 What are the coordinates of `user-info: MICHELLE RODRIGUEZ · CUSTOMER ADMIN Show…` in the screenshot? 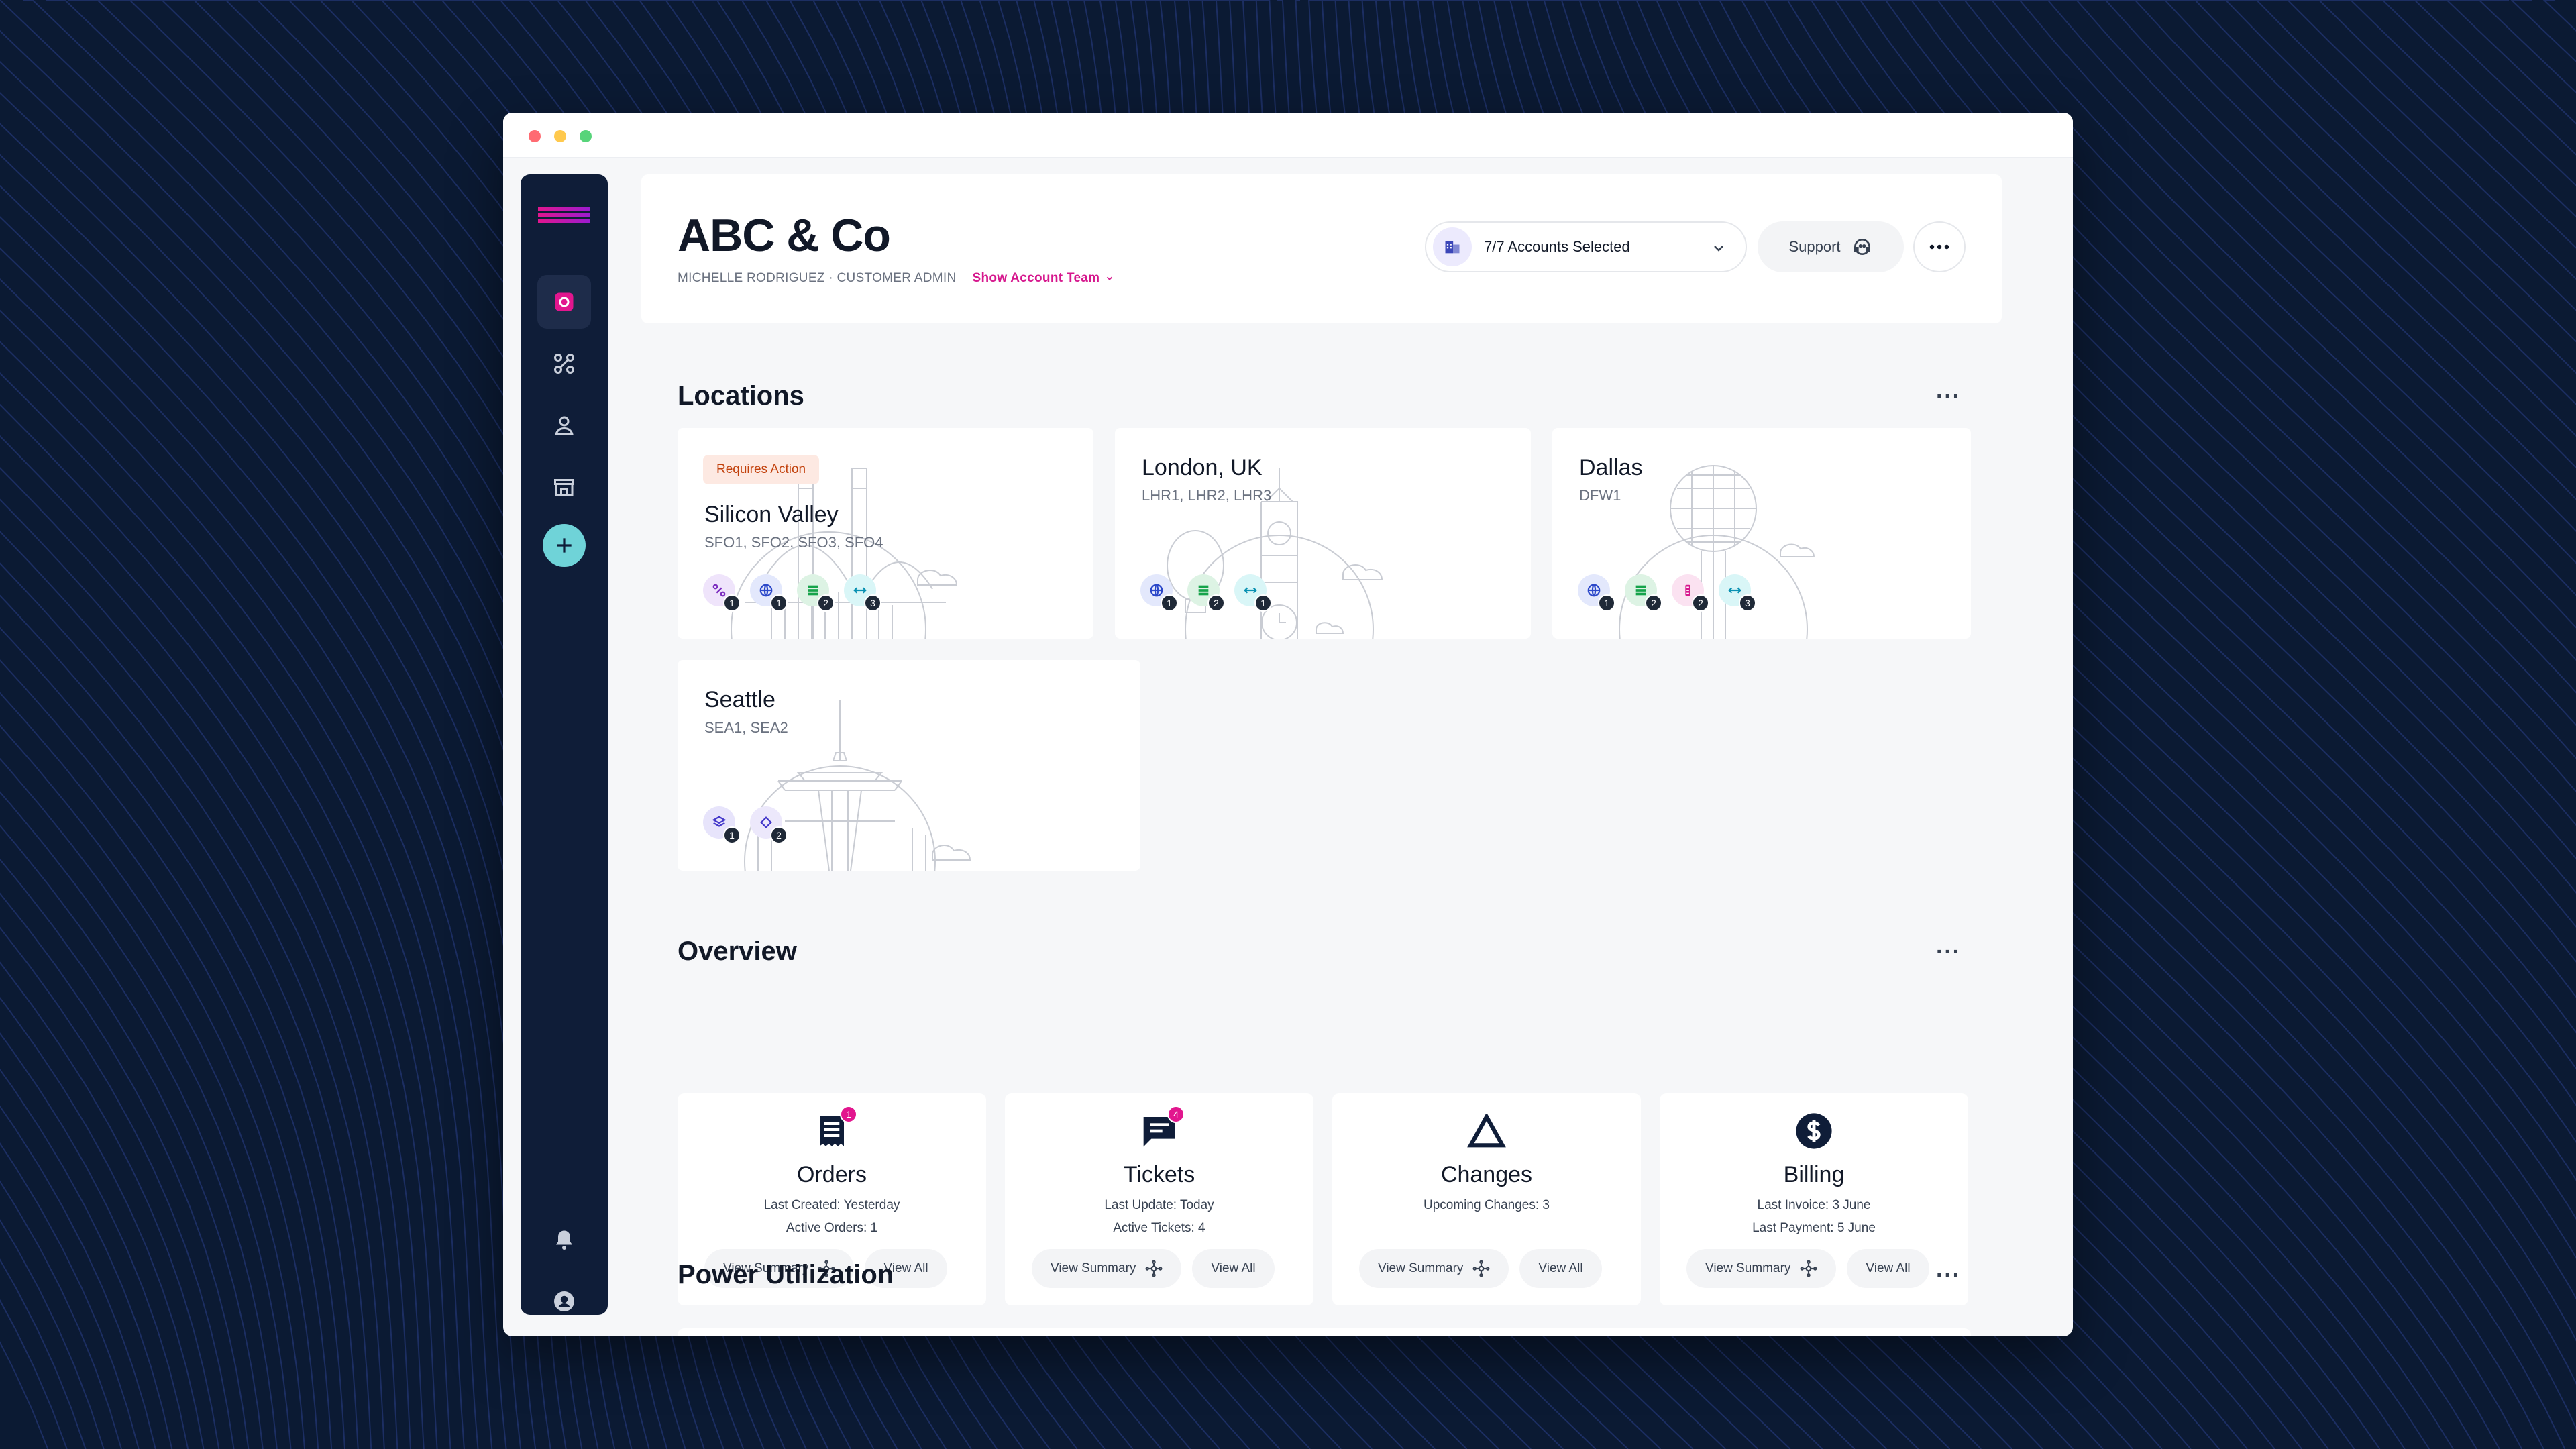 It's located at (896, 278).